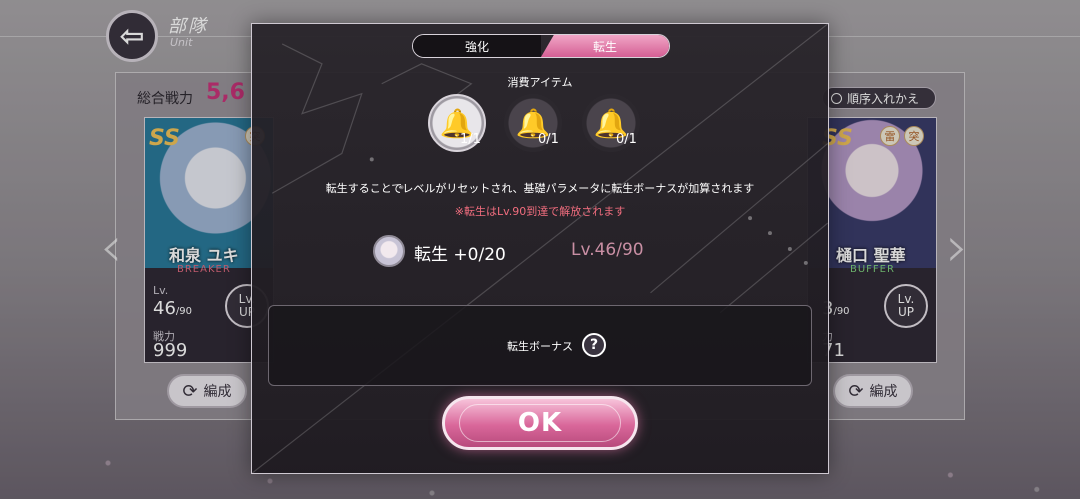 This screenshot has width=1080, height=499. What do you see at coordinates (540, 188) in the screenshot?
I see `description-text: 転生することでレベルがリセットされ、基礎パラメータに転生ボーナスが加算されます` at bounding box center [540, 188].